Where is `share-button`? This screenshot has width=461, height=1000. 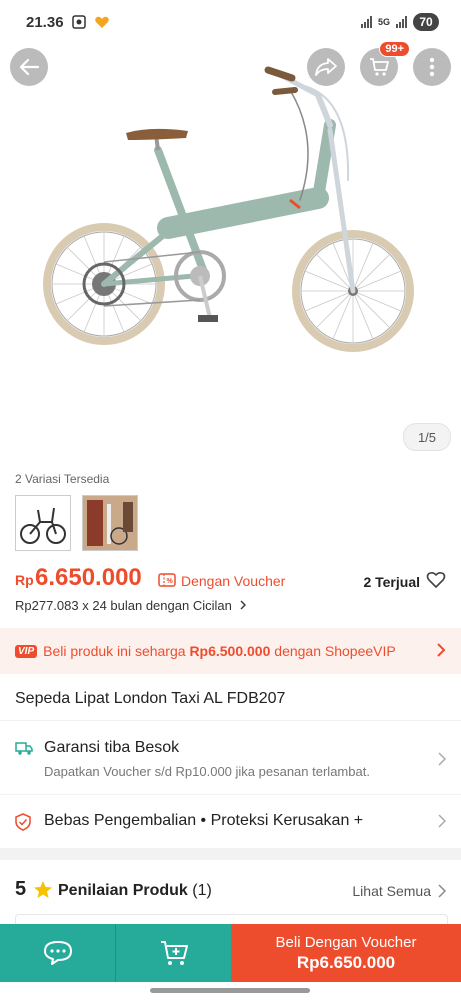
share-button is located at coordinates (326, 67).